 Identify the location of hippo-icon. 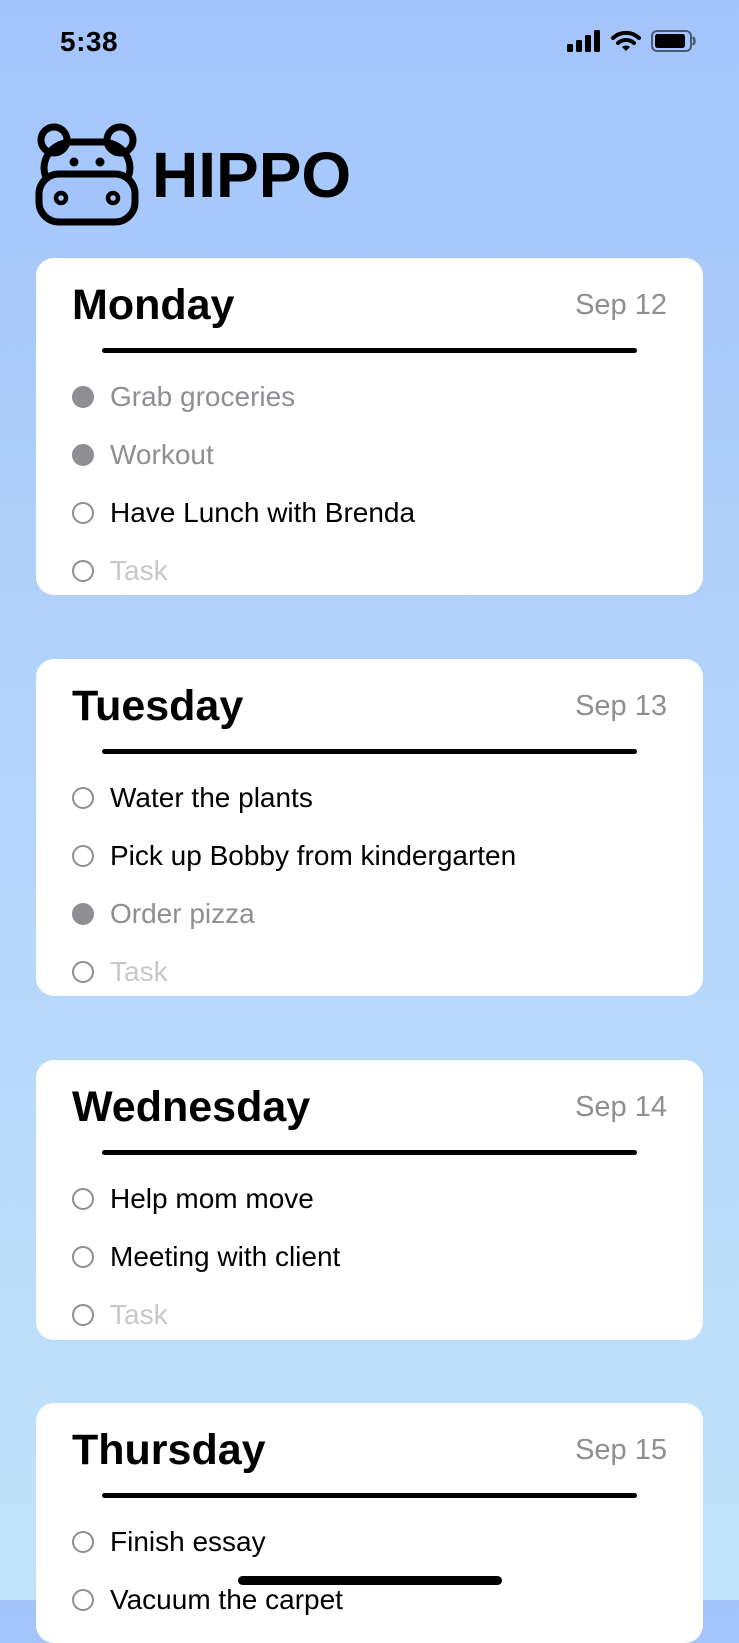
(87, 174).